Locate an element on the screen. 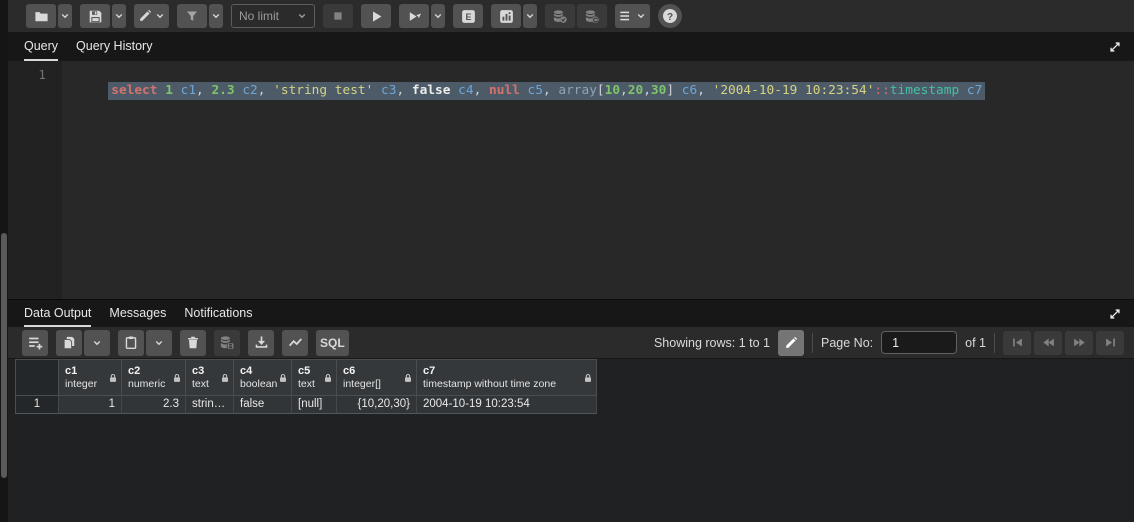 The image size is (1134, 522). sql-token: timestamp is located at coordinates (924, 90).